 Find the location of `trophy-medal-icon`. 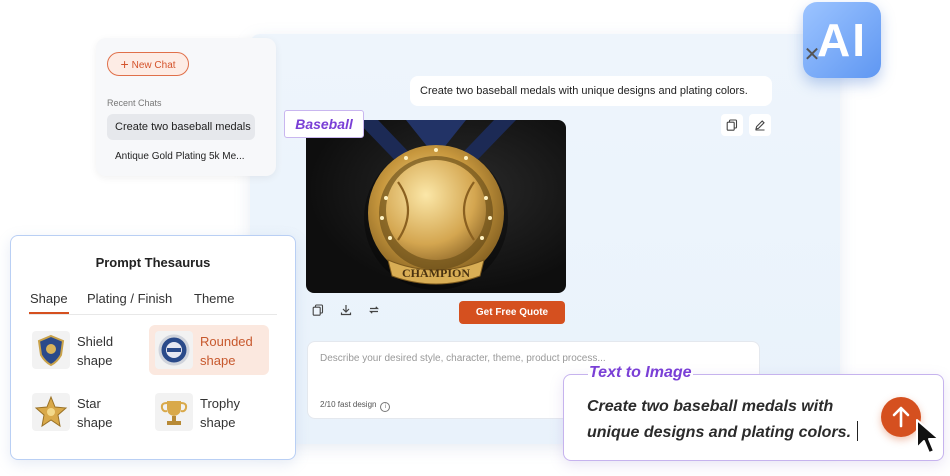

trophy-medal-icon is located at coordinates (174, 412).